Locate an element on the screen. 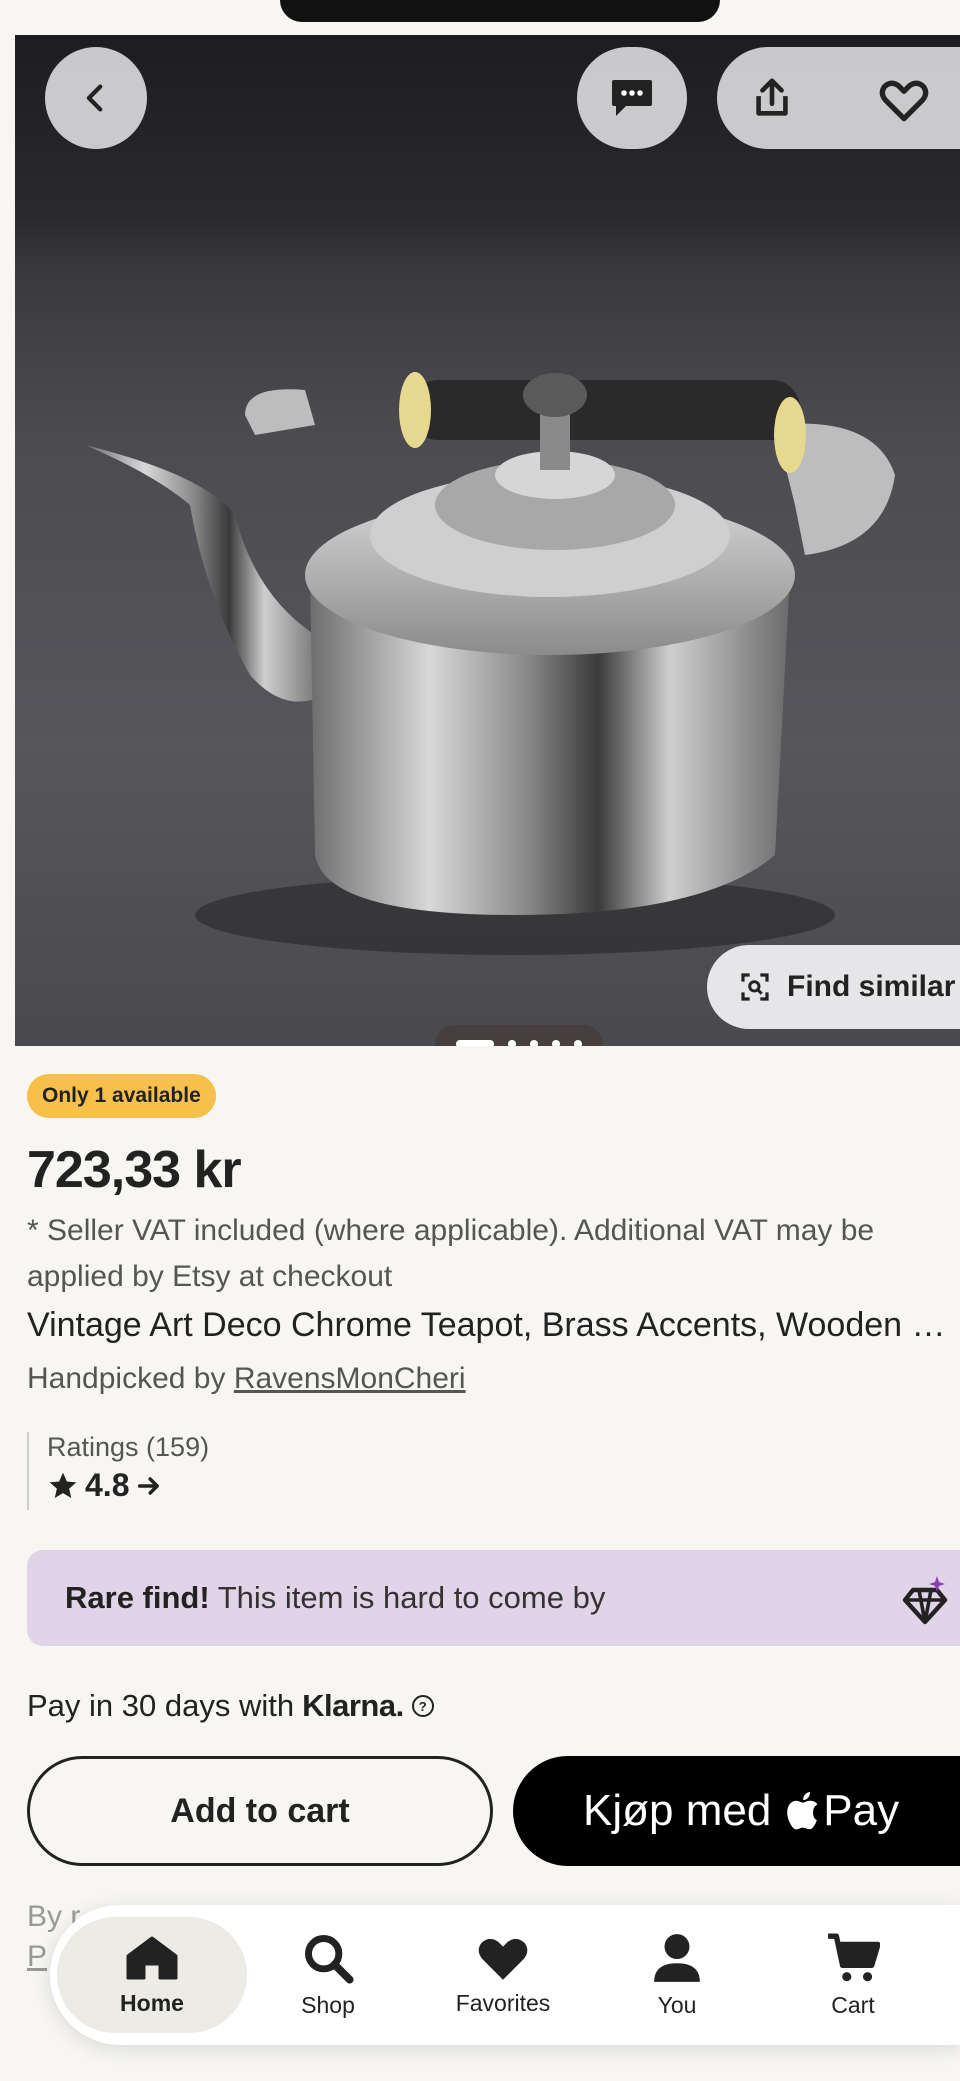 The height and width of the screenshot is (2081, 960). nav-favorites: Favorites is located at coordinates (503, 1975).